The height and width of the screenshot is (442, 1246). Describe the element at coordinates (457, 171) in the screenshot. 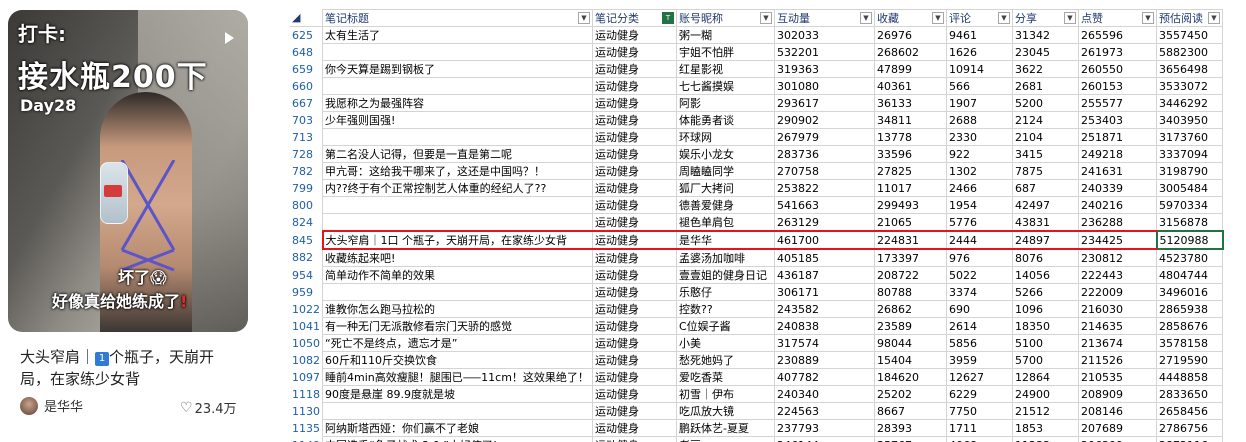

I see `table-cell: 甲亢哥：这给我干哪来了，这还是中国吗？！` at that location.